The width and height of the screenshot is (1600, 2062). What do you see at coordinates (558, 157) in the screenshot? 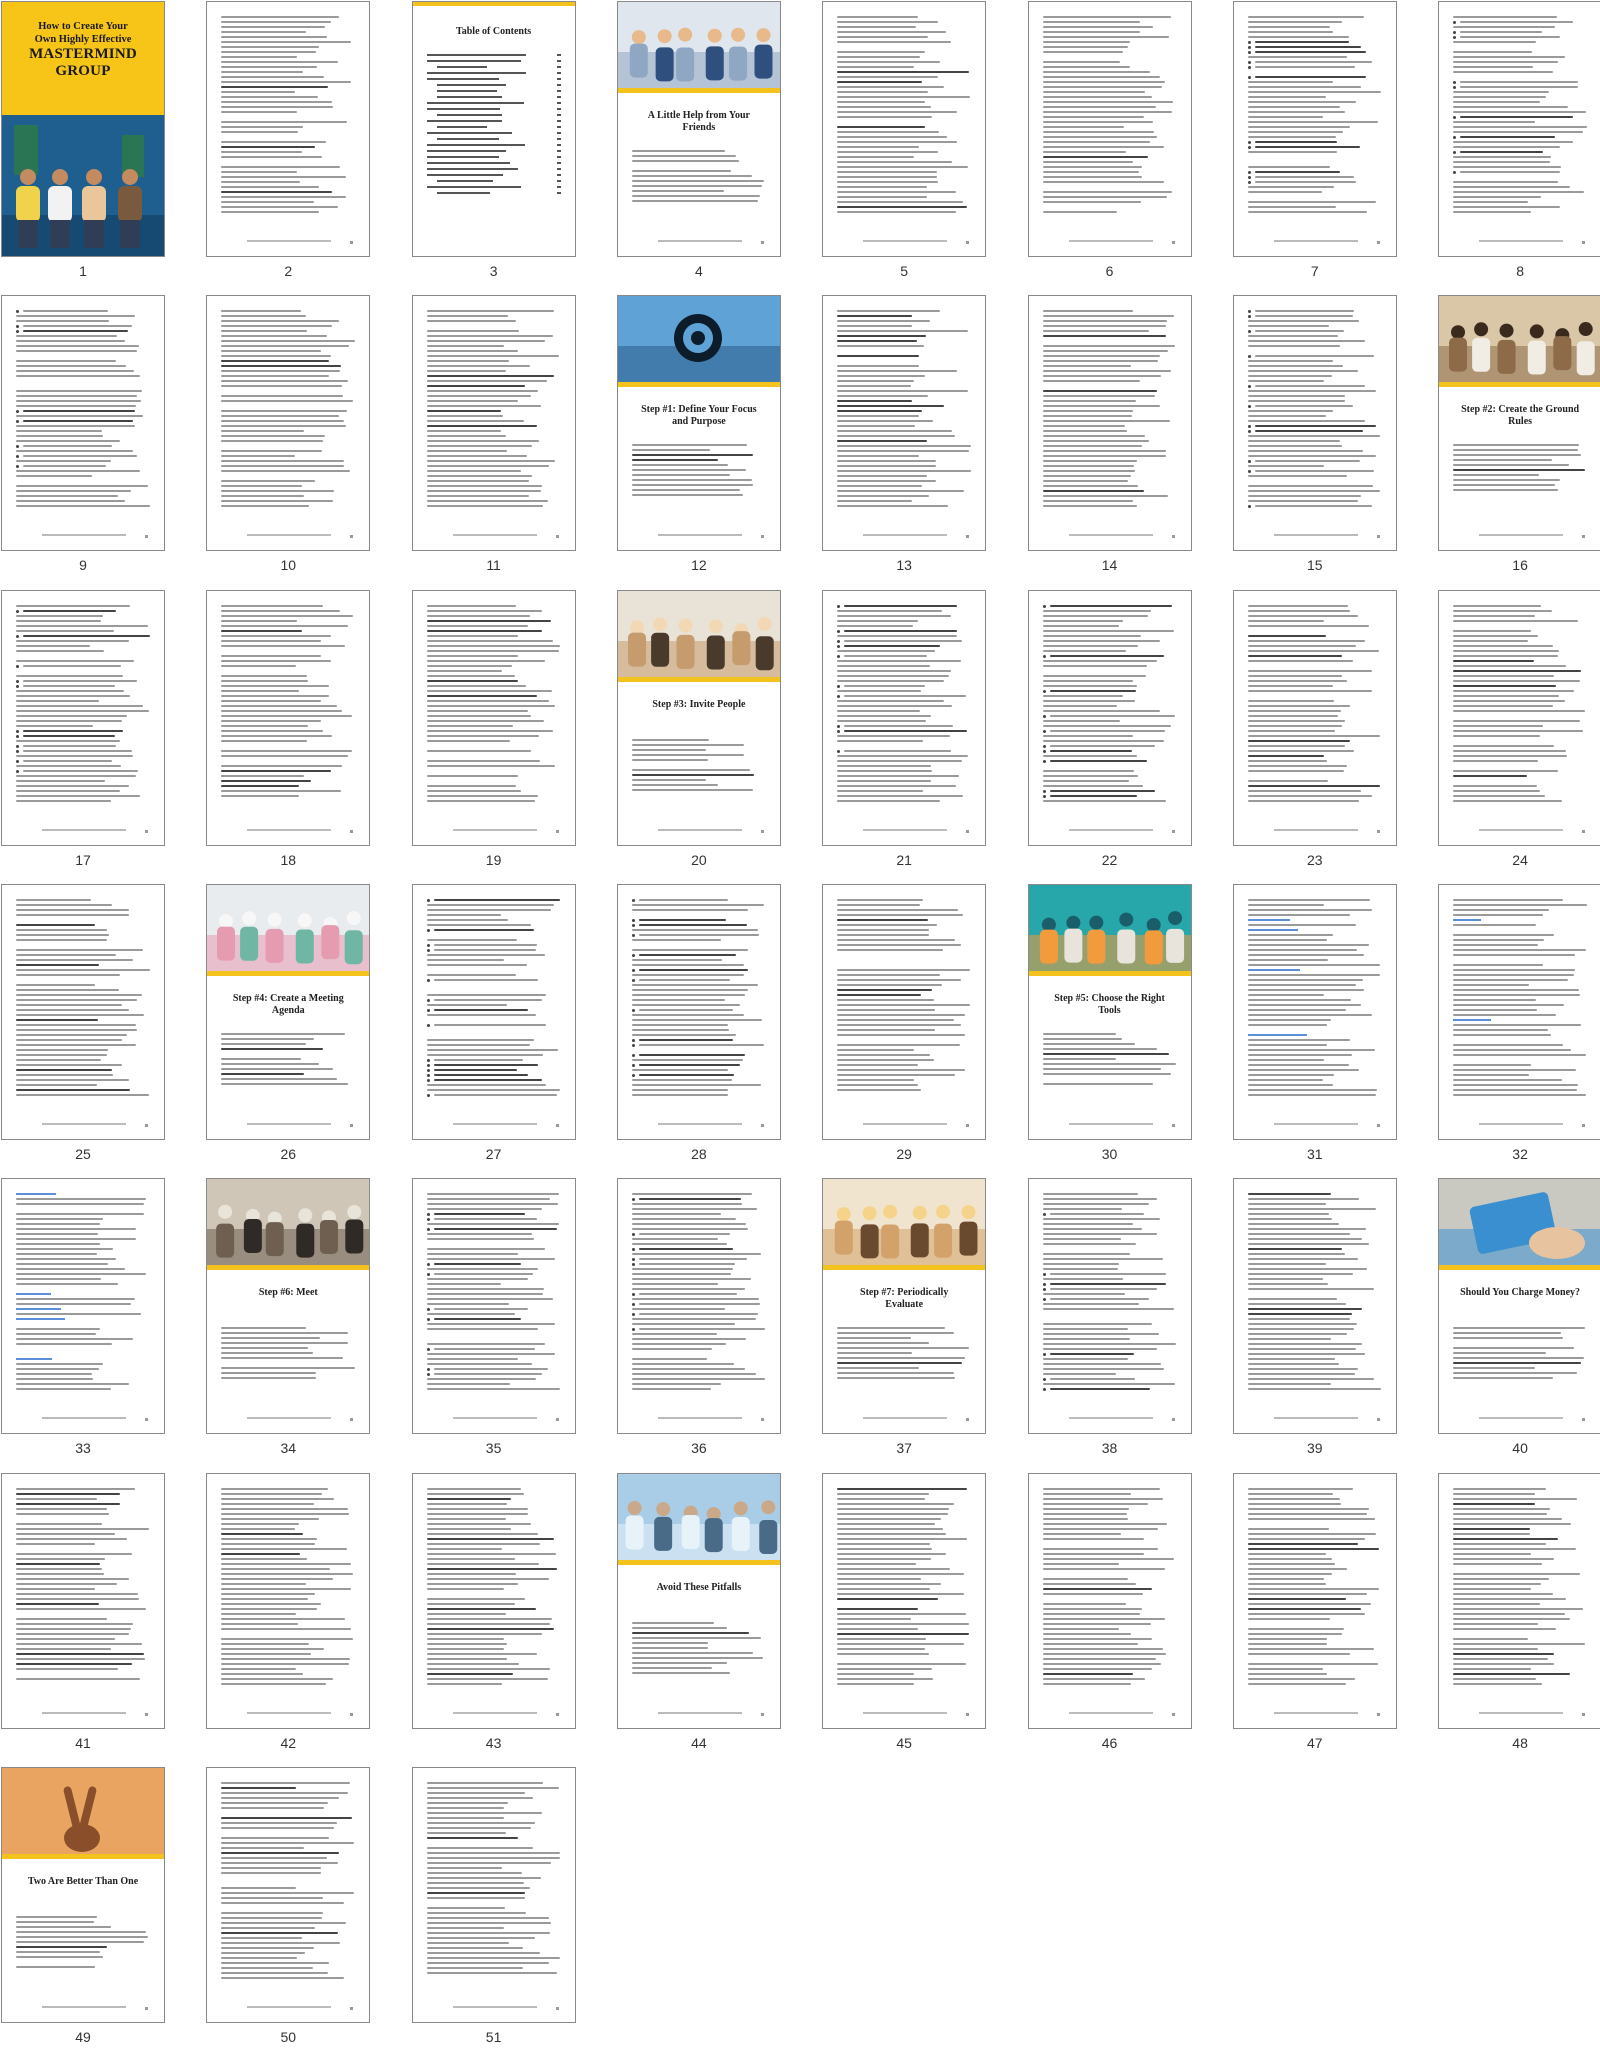
I see `toc-page-number` at bounding box center [558, 157].